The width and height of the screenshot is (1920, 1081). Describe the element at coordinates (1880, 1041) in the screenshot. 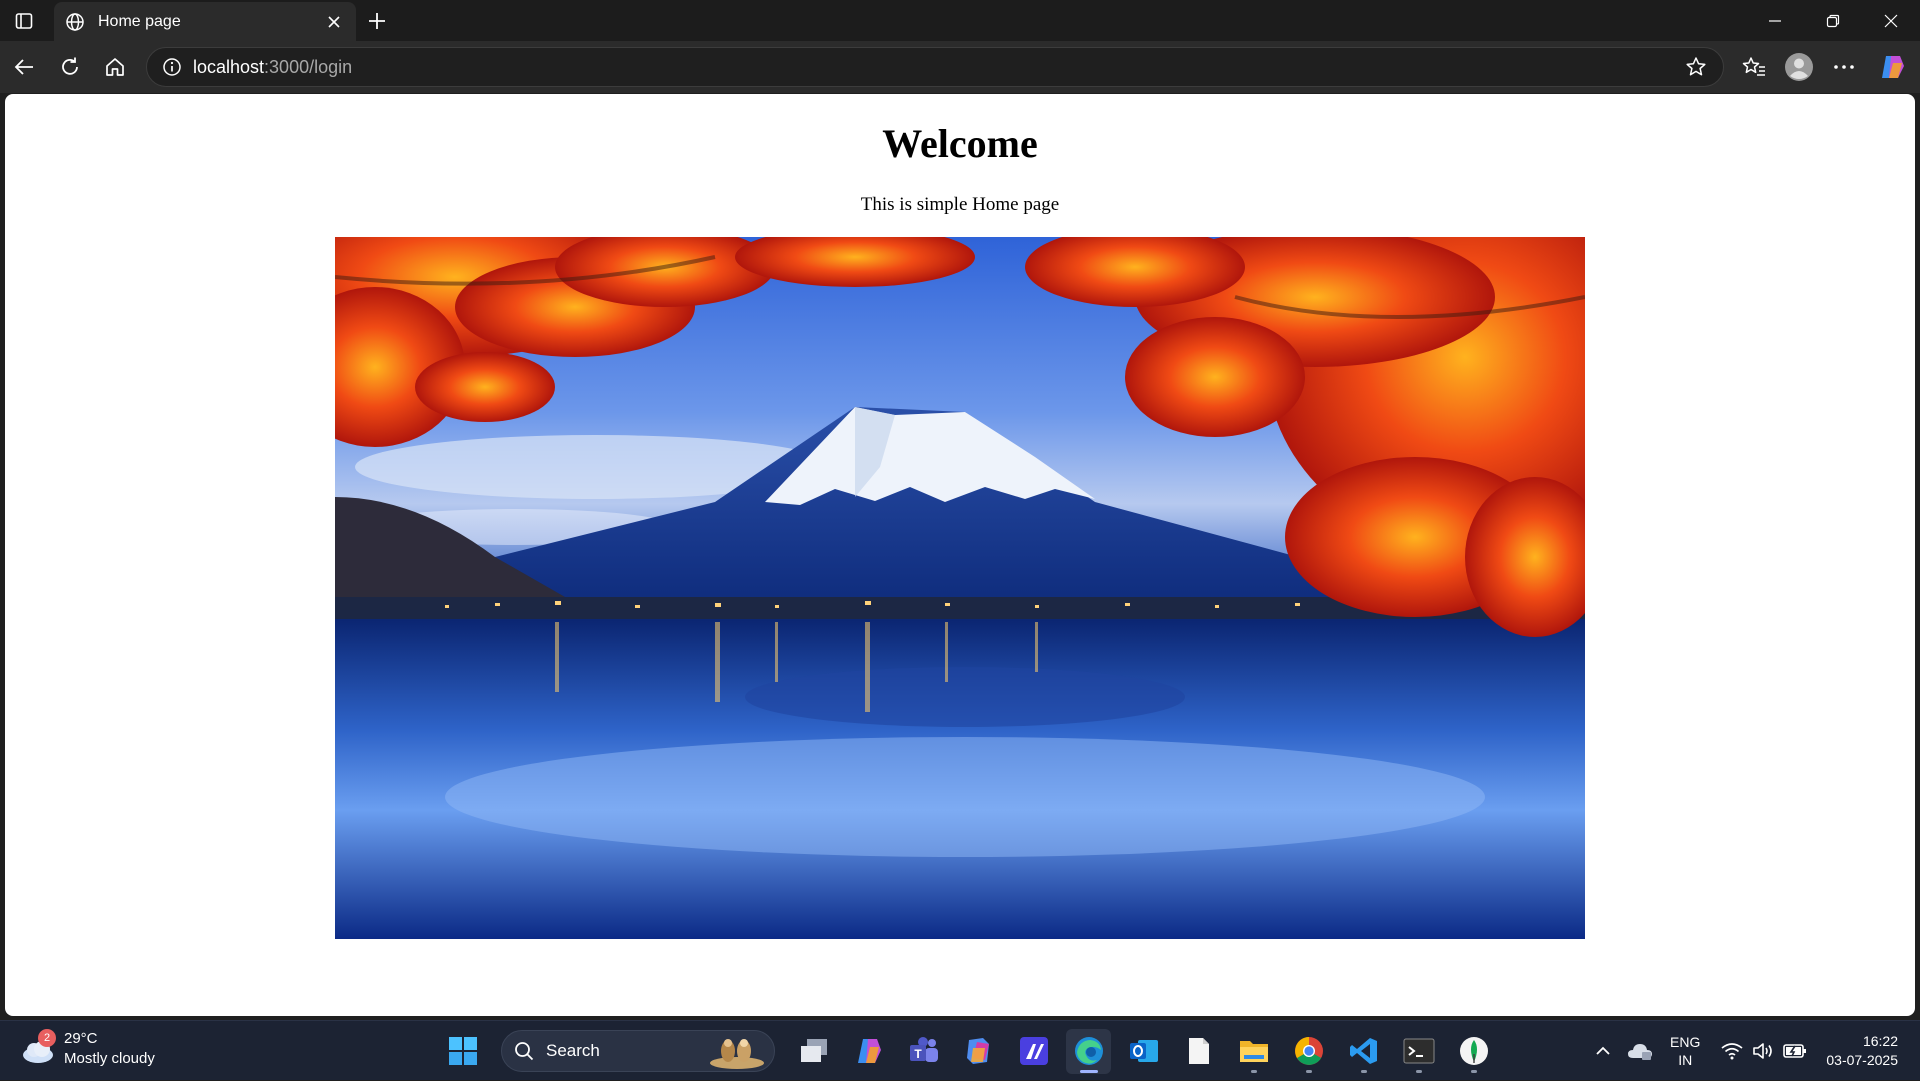

I see `clock-time: 16:22` at that location.